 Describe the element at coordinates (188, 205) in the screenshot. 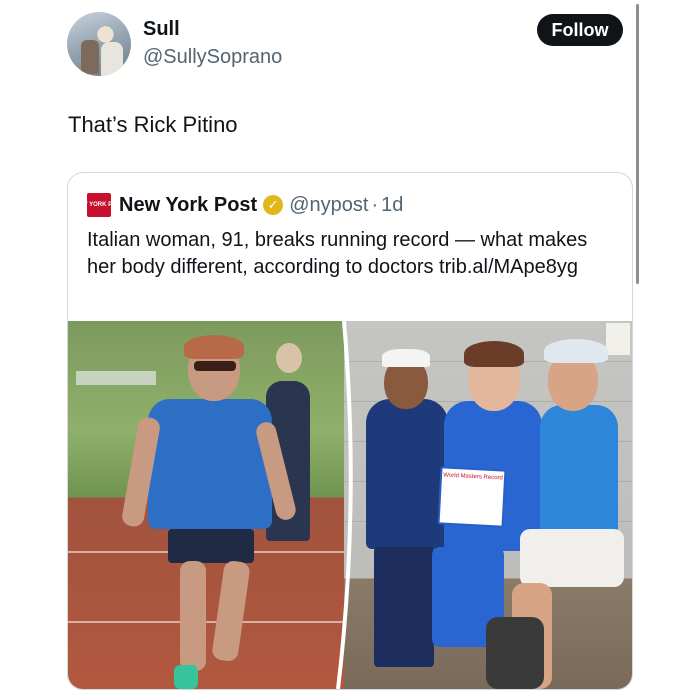

I see `quoted-display-name: New York Post` at that location.